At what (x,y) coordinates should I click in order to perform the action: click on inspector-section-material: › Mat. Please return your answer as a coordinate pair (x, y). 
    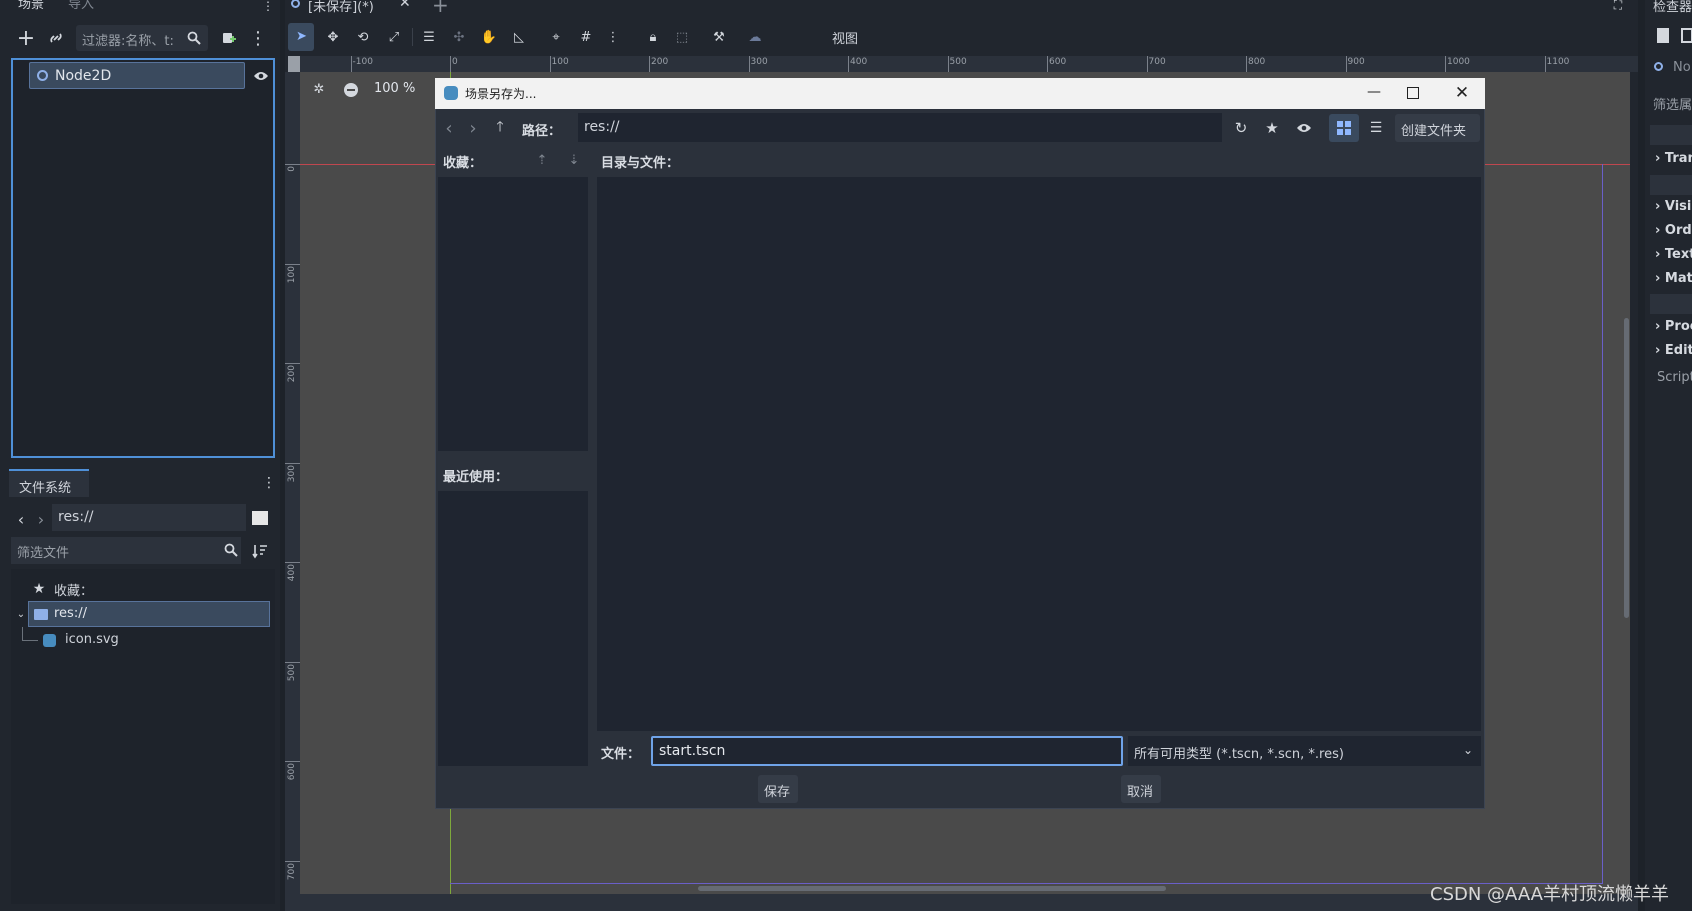
    Looking at the image, I should click on (1673, 278).